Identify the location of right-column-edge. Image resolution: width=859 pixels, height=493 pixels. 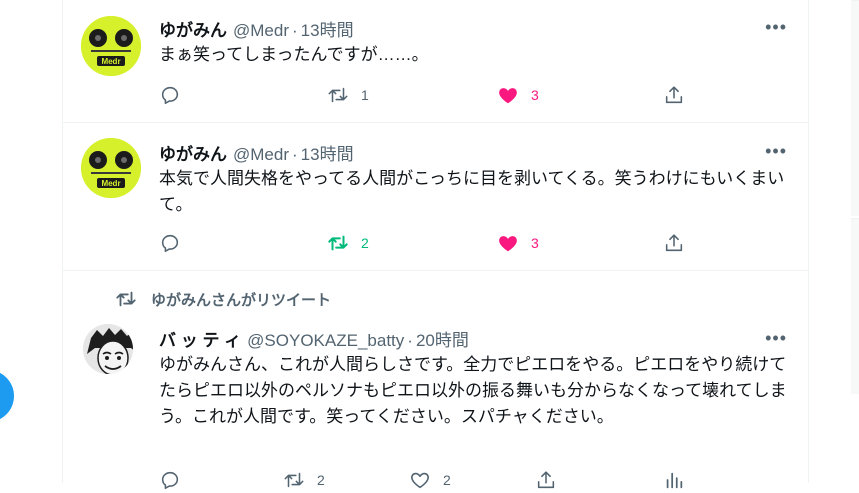
(855, 241).